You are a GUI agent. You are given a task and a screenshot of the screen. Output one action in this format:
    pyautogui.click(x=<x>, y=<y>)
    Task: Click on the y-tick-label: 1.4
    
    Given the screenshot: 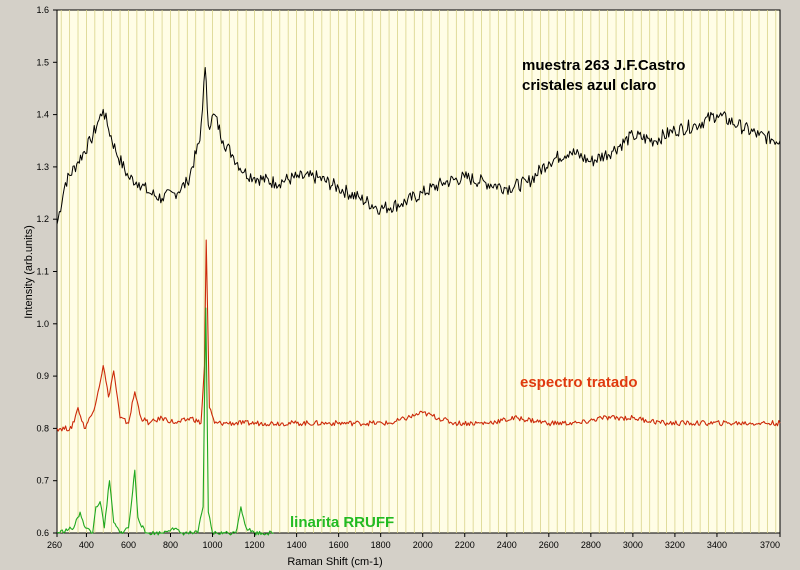 What is the action you would take?
    pyautogui.click(x=42, y=115)
    